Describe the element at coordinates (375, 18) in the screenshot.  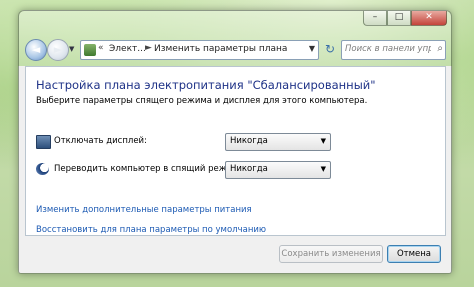
I see `minimize-button: –` at that location.